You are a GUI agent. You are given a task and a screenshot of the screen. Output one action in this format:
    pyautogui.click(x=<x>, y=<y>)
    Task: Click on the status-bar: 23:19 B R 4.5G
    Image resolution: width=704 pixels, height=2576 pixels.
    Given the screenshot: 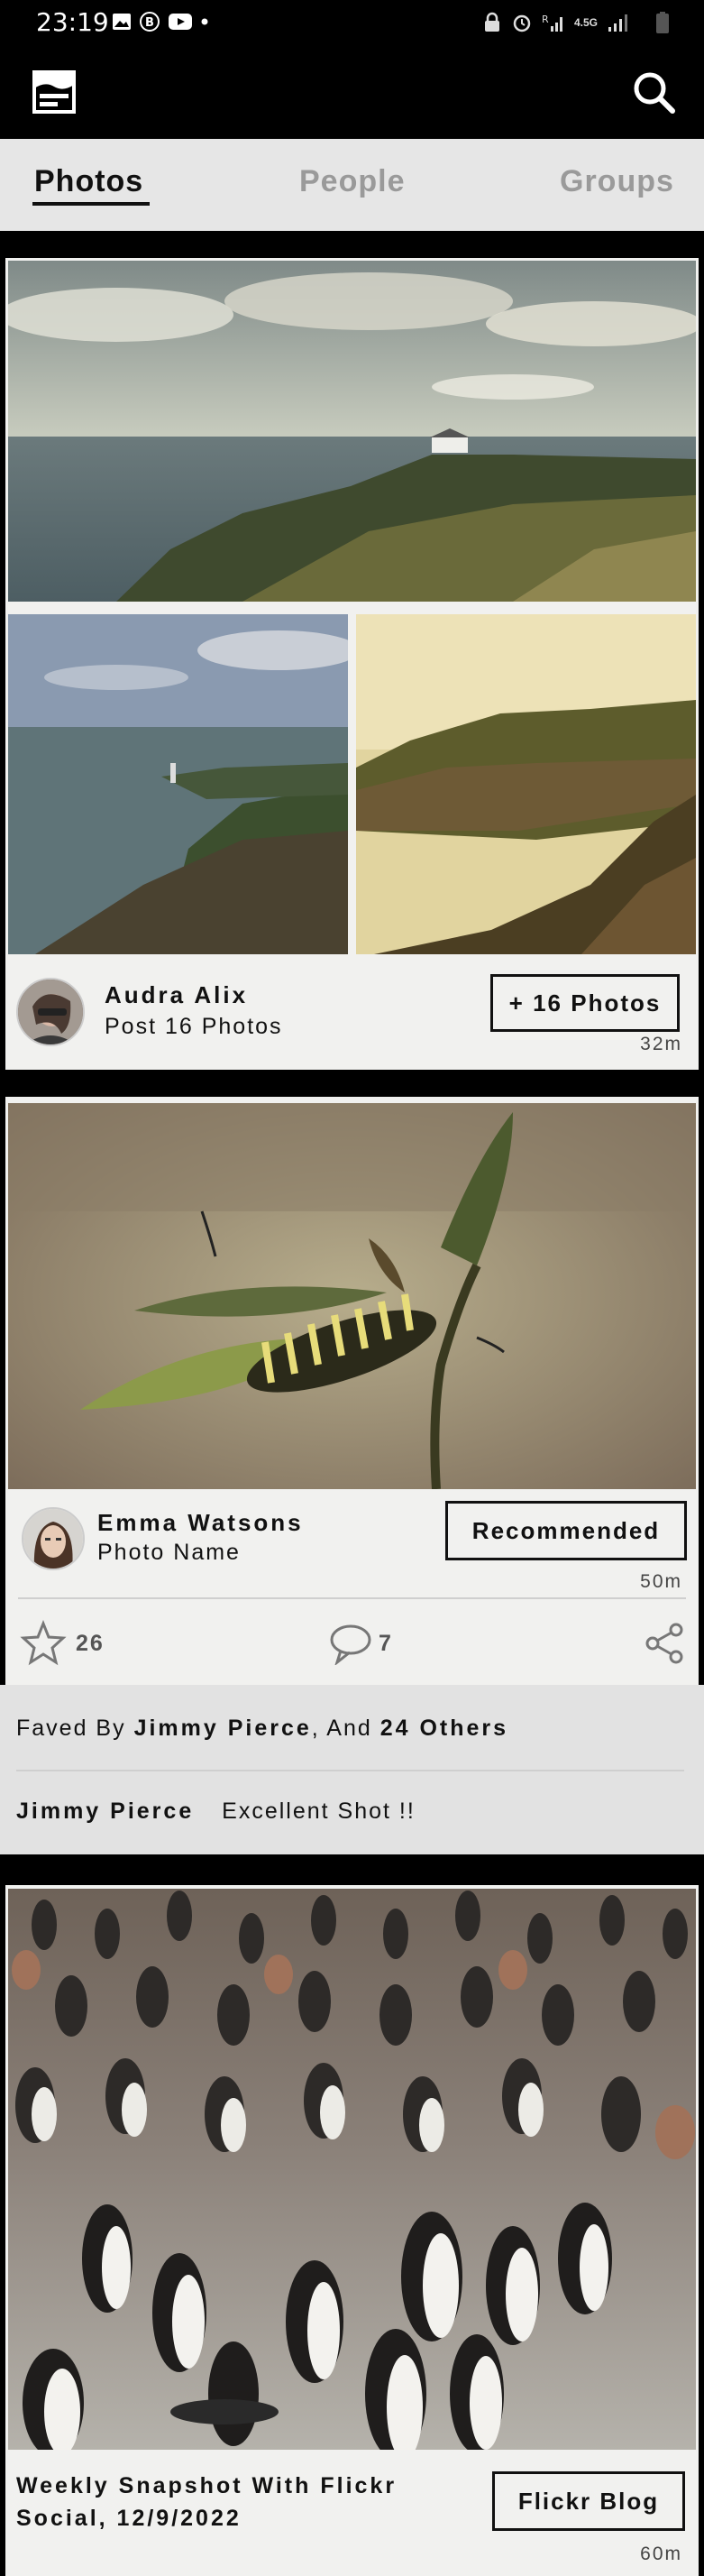 What is the action you would take?
    pyautogui.click(x=352, y=26)
    